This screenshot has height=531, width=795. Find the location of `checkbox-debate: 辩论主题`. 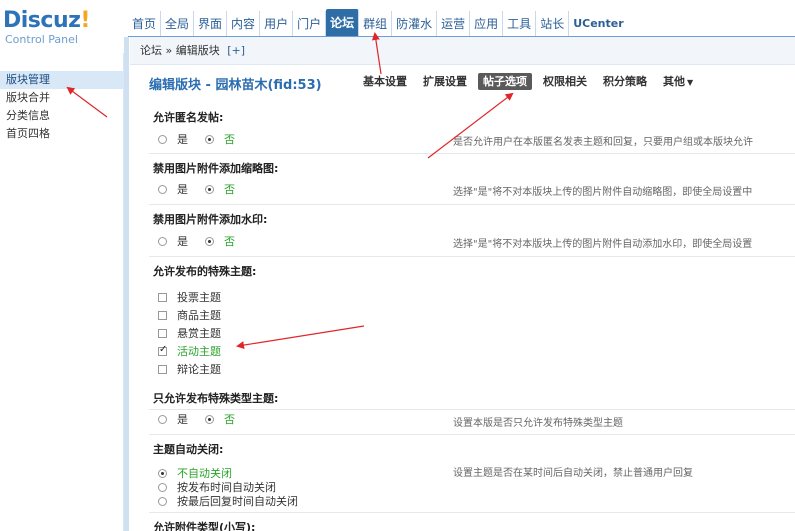

checkbox-debate: 辩论主题 is located at coordinates (189, 369).